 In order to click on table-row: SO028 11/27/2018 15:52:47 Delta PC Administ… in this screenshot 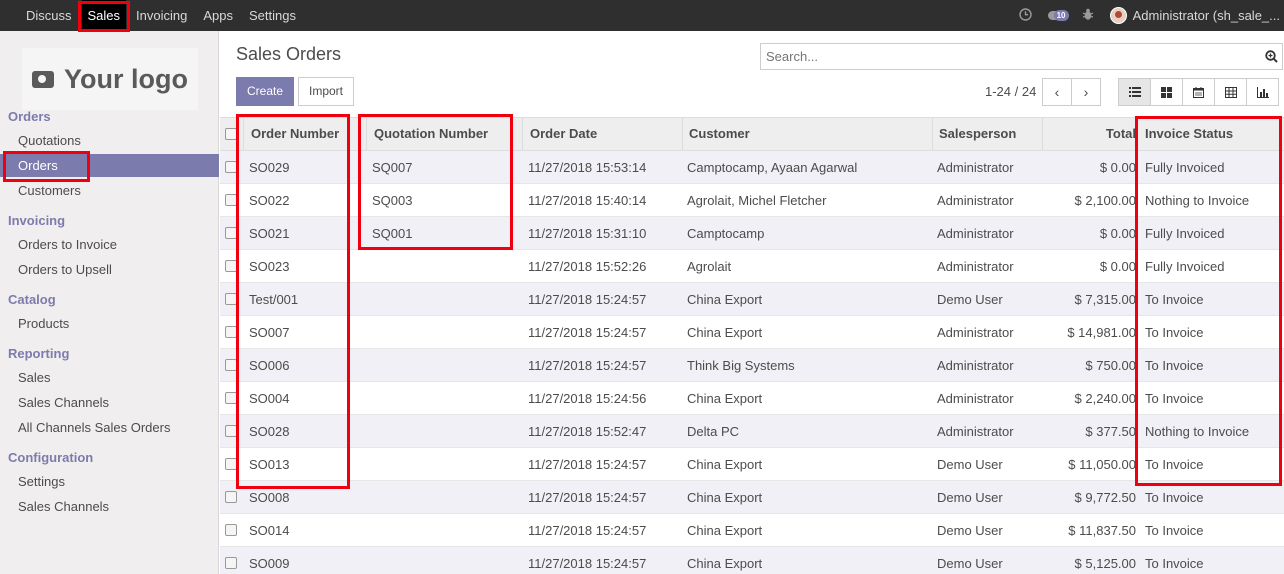, I will do `click(752, 431)`.